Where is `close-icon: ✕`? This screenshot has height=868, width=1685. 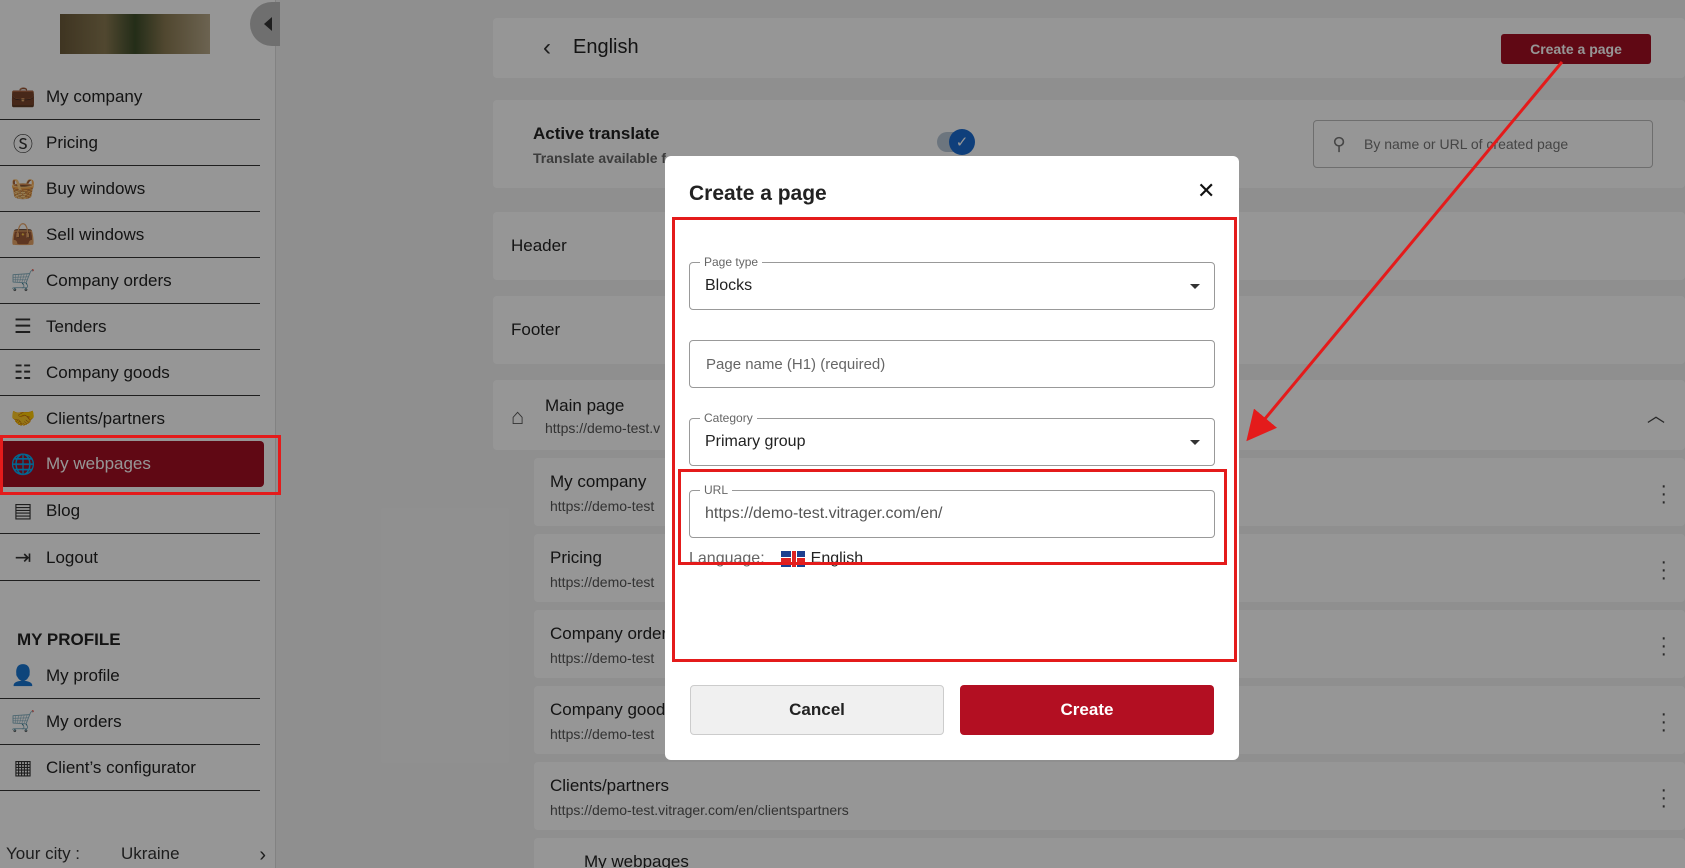
close-icon: ✕ is located at coordinates (1206, 191).